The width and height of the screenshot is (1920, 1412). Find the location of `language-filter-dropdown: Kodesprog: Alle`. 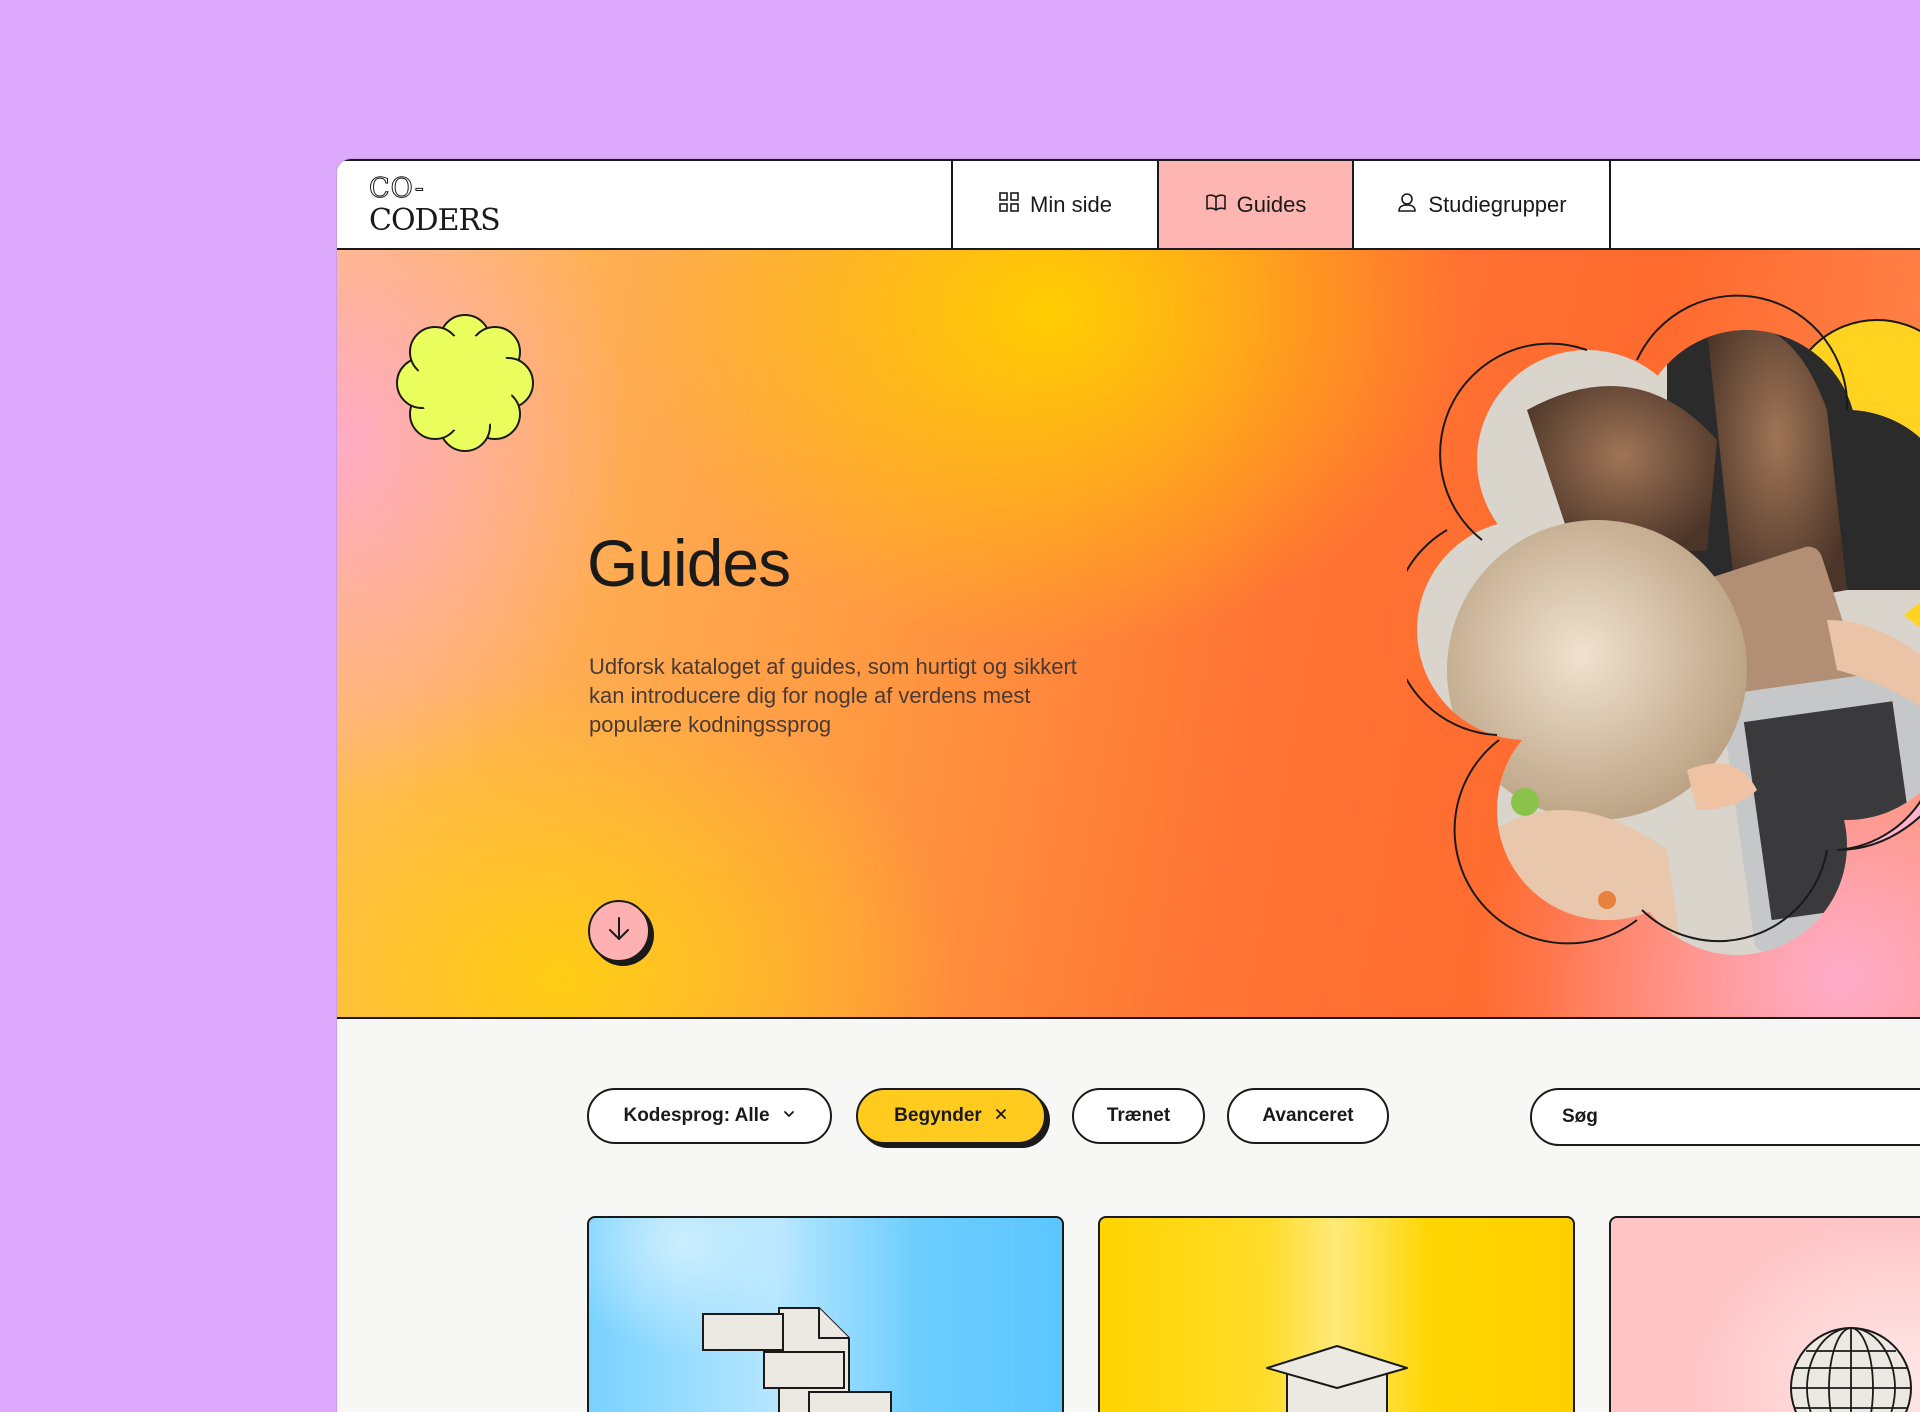

language-filter-dropdown: Kodesprog: Alle is located at coordinates (709, 1116).